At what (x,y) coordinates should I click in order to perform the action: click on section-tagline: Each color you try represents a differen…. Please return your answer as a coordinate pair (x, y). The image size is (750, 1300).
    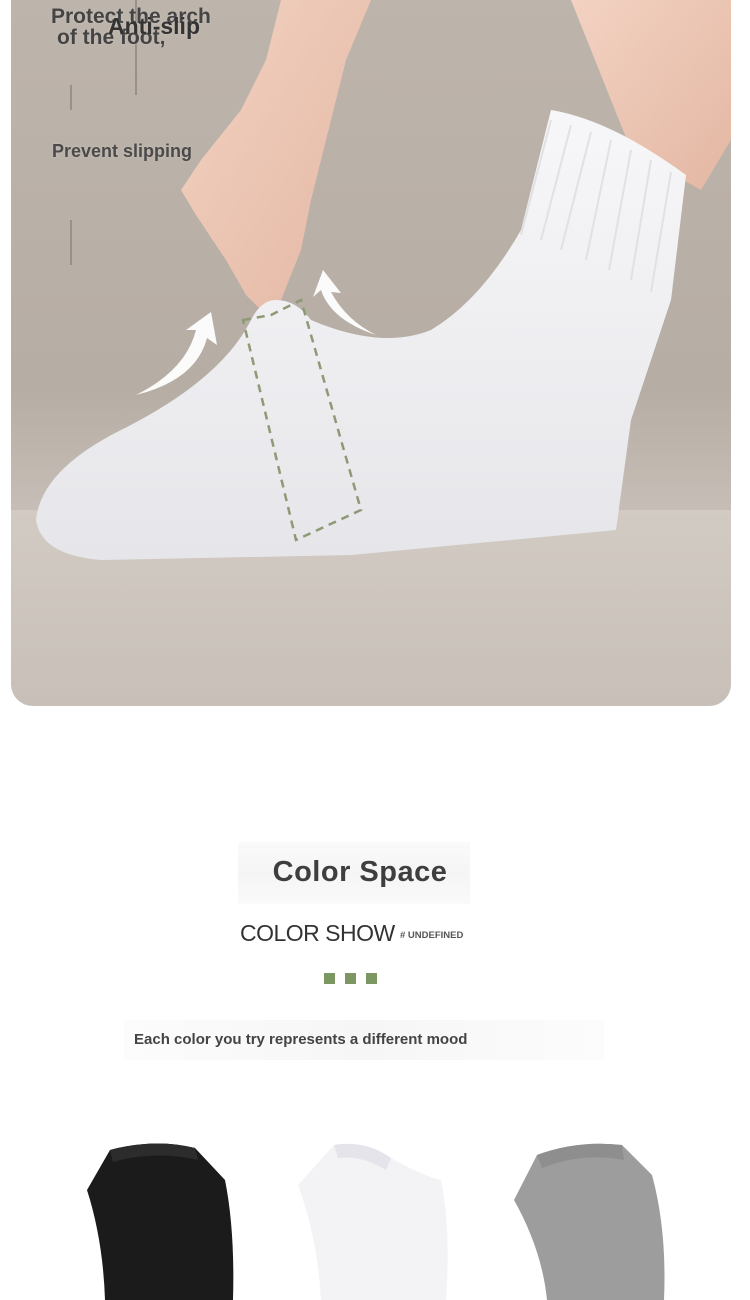
    Looking at the image, I should click on (301, 1039).